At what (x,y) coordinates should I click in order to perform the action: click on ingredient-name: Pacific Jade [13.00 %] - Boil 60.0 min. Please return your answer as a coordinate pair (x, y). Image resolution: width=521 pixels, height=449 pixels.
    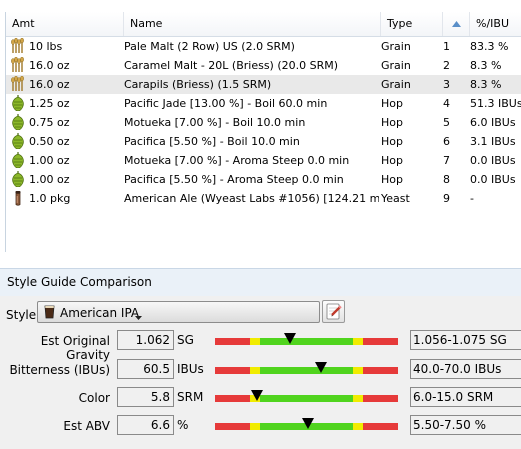
    Looking at the image, I should click on (226, 103).